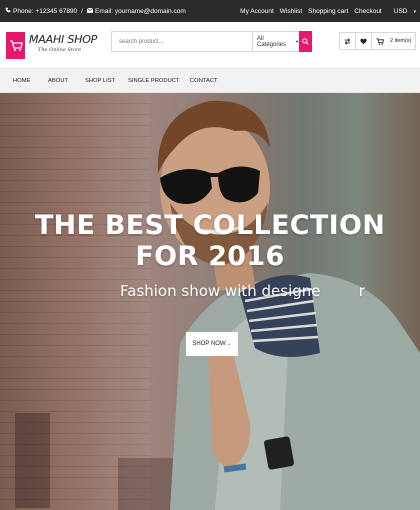 This screenshot has width=420, height=510. I want to click on hero-subtitle: Fashion show with designe r, so click(242, 291).